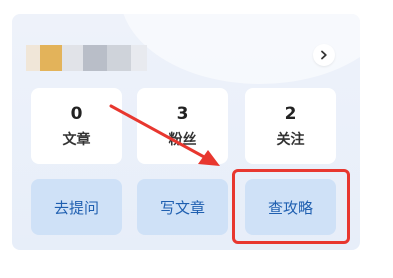  What do you see at coordinates (182, 114) in the screenshot?
I see `stat-value: 3` at bounding box center [182, 114].